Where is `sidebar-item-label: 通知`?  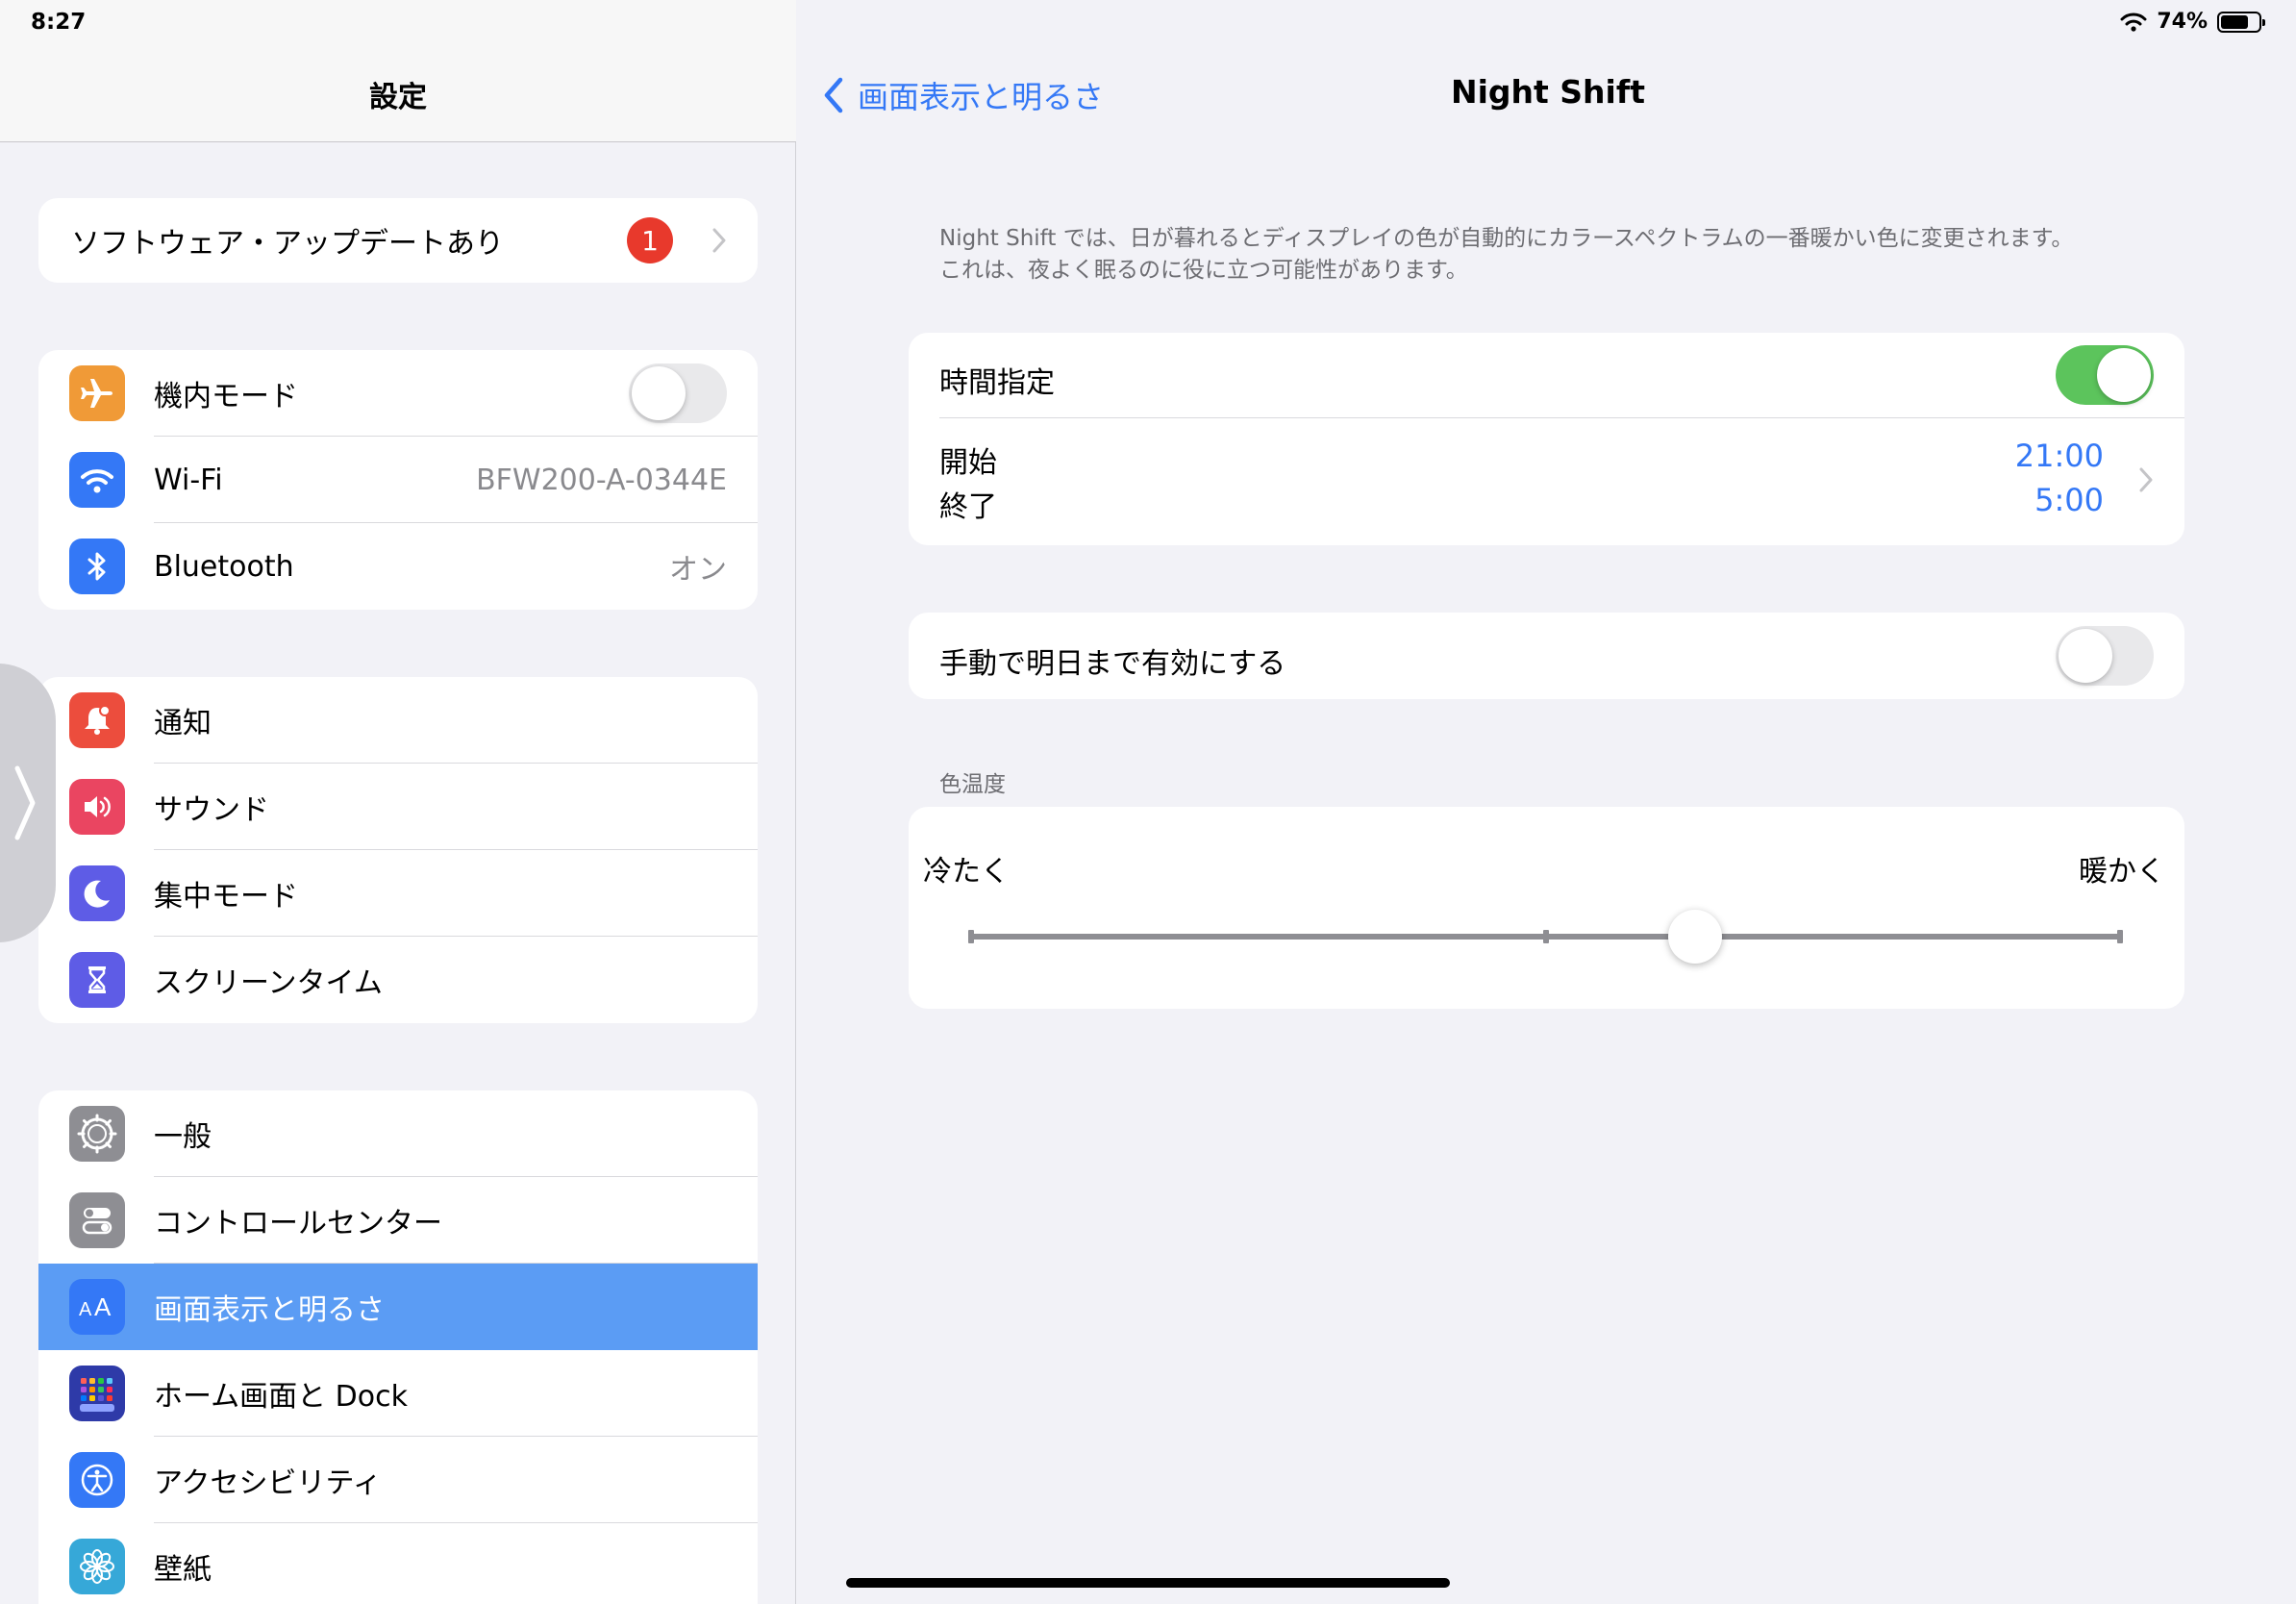 sidebar-item-label: 通知 is located at coordinates (183, 723).